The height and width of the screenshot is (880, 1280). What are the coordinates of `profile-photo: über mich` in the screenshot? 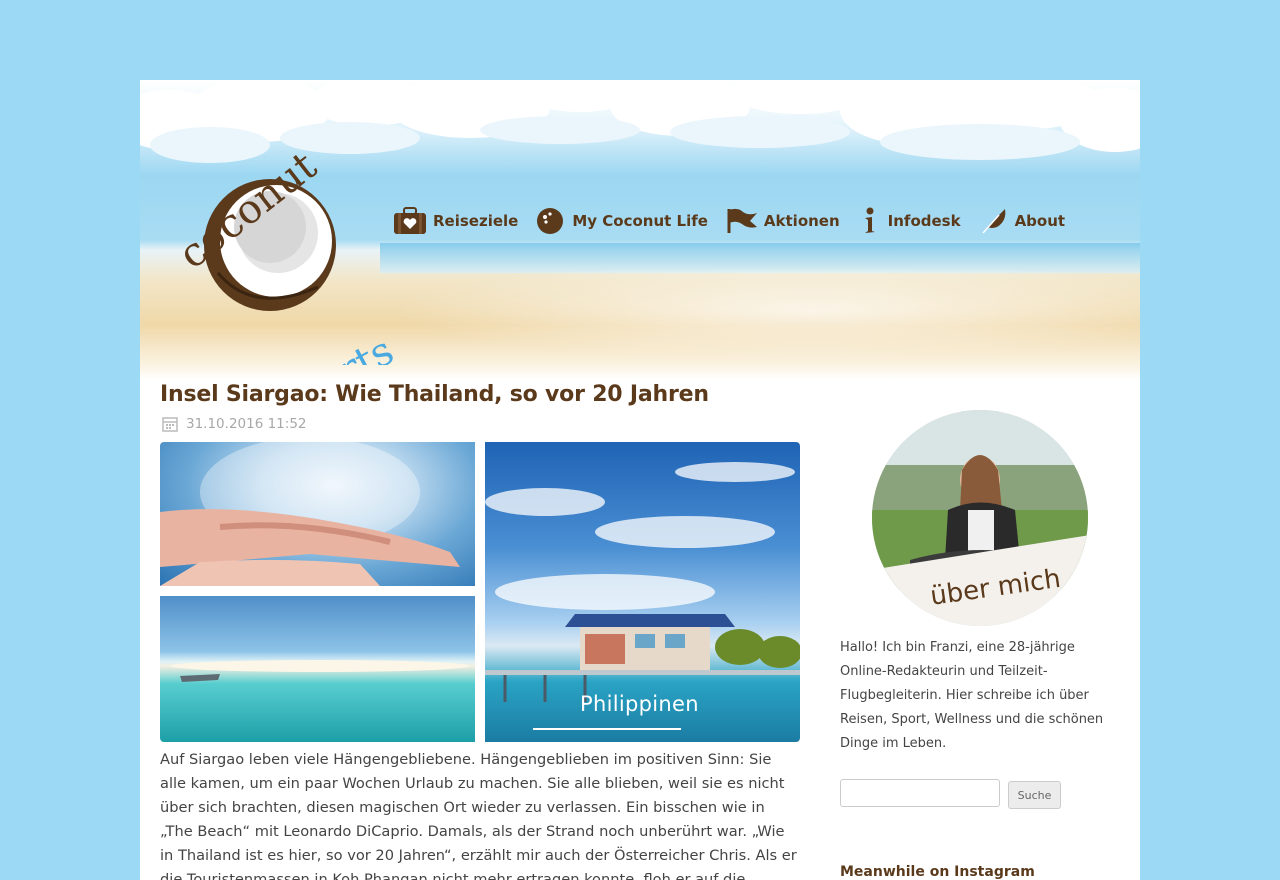 It's located at (980, 518).